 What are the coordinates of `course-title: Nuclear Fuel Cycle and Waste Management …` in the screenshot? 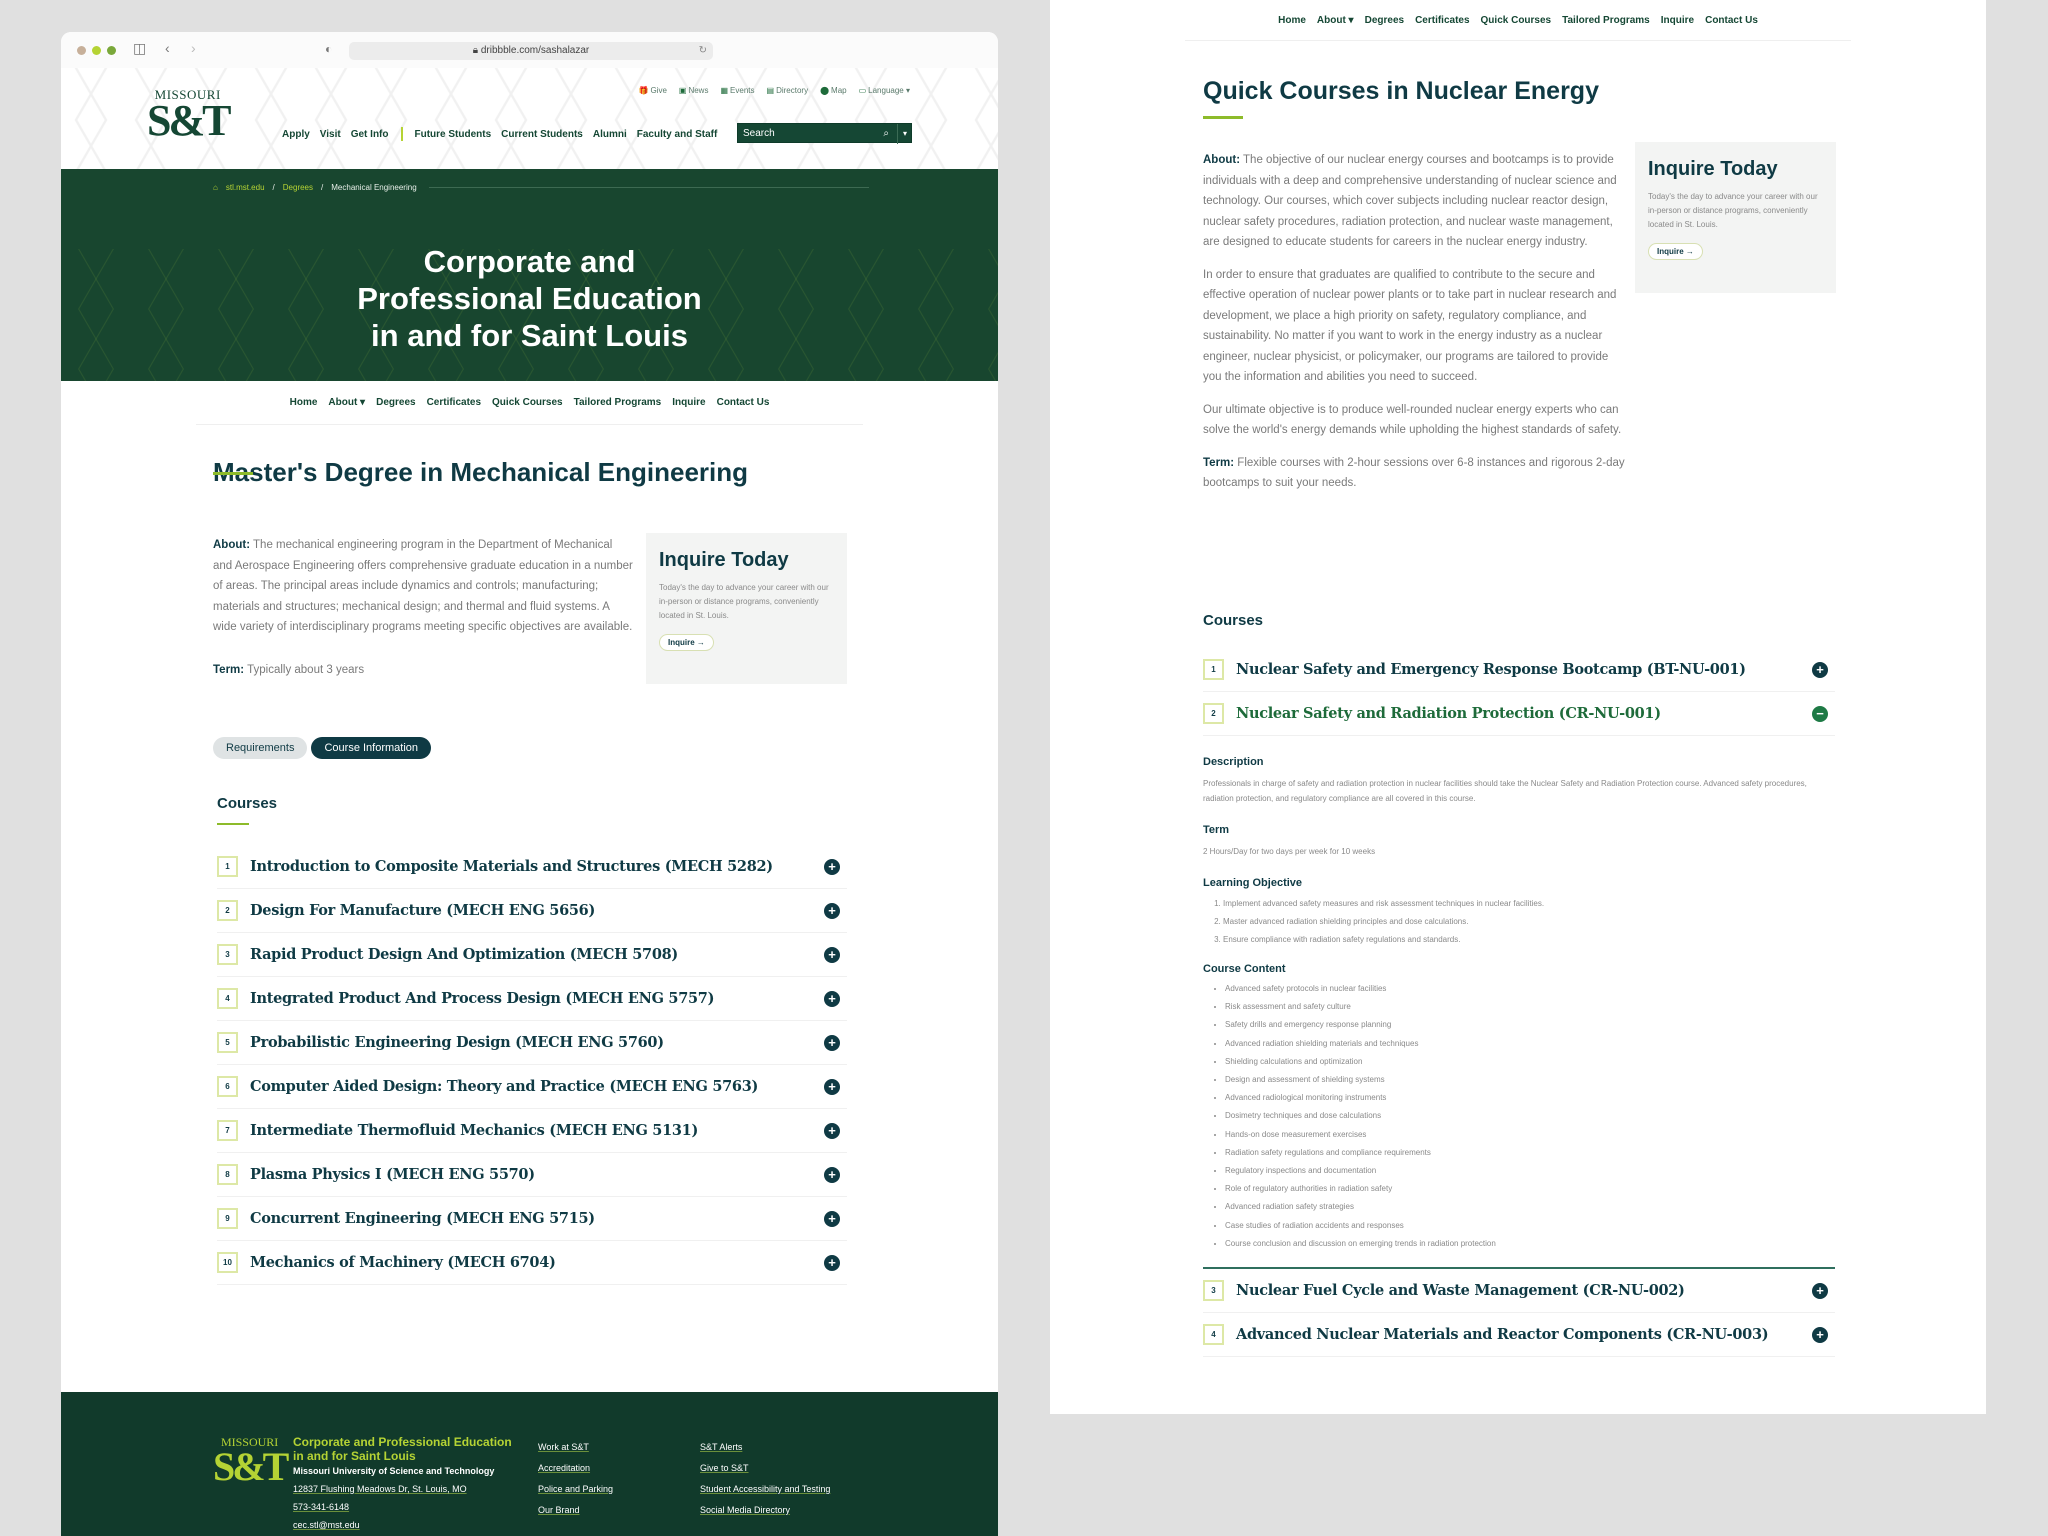 It's located at (1460, 1290).